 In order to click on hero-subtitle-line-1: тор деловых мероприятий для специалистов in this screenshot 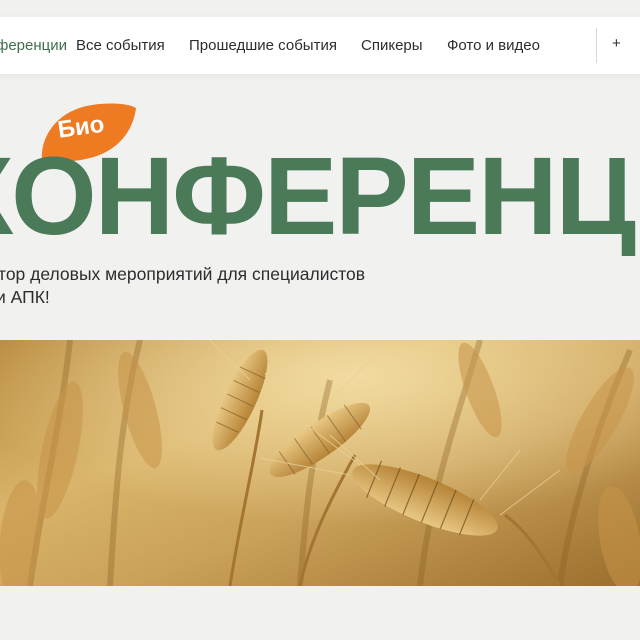, I will do `click(183, 274)`.